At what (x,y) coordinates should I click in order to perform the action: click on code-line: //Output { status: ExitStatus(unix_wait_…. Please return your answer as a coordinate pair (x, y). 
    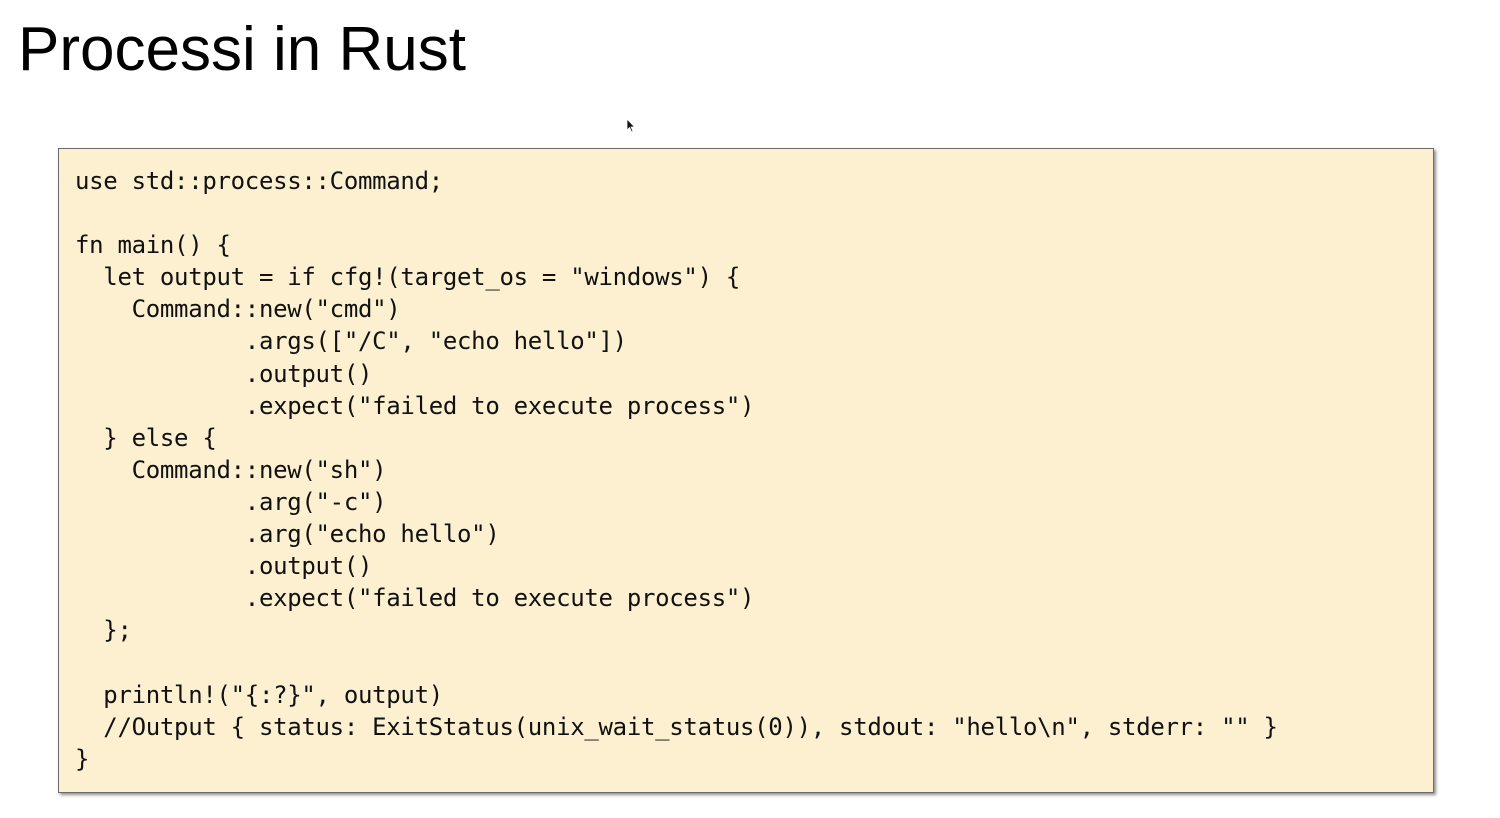
    Looking at the image, I should click on (676, 726).